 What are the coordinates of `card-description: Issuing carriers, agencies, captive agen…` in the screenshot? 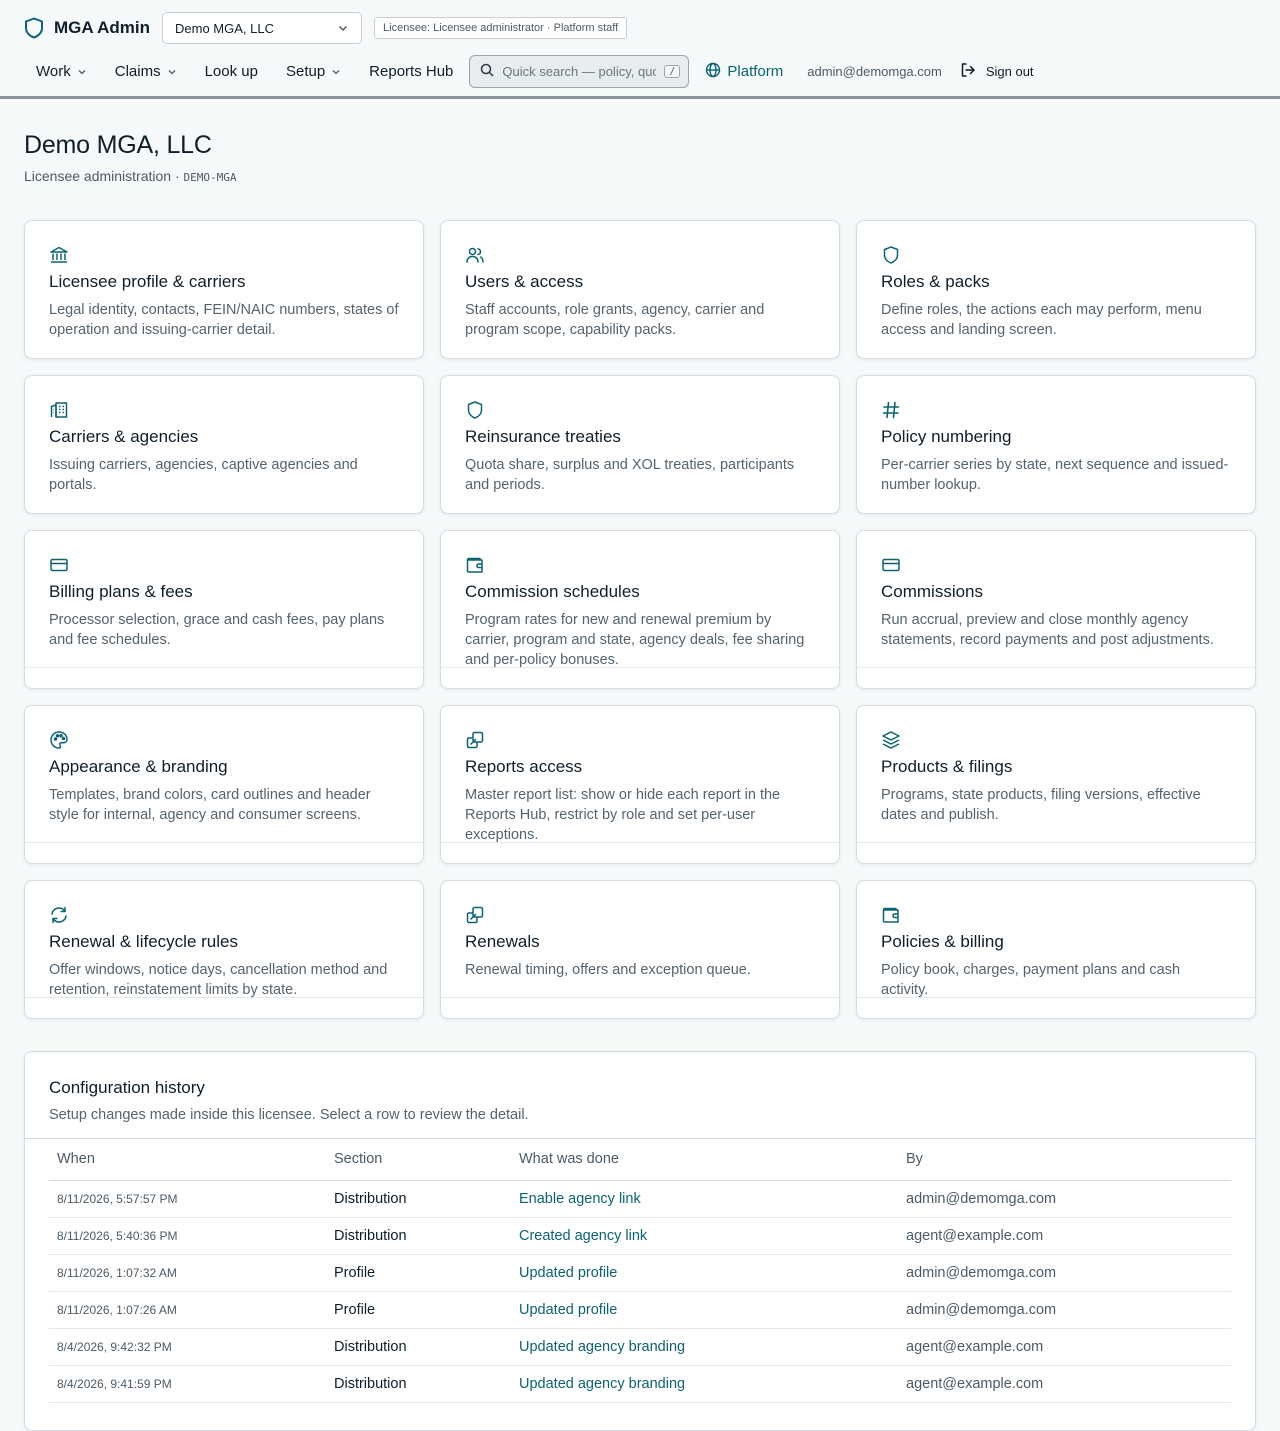 It's located at (203, 475).